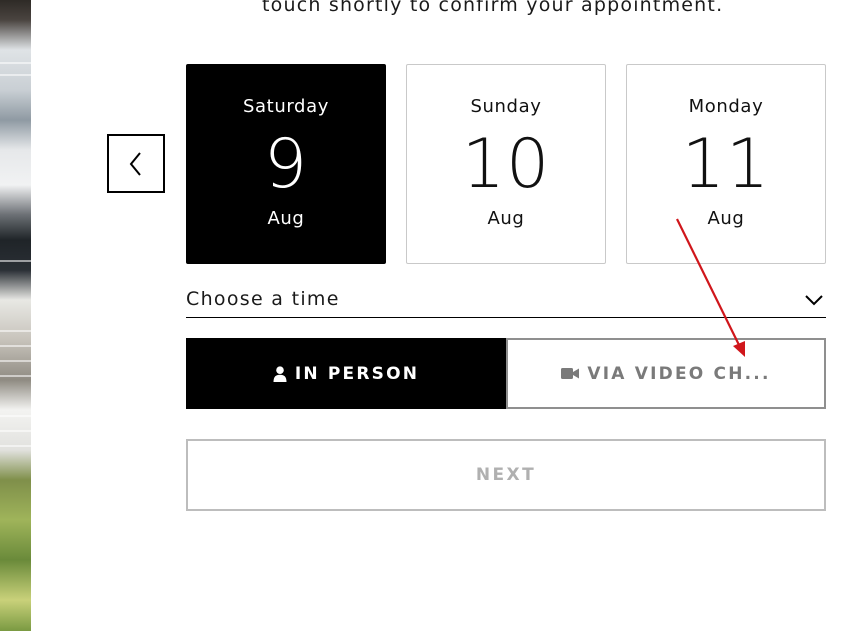  I want to click on day-card-monday: Monday 11 Aug, so click(726, 164).